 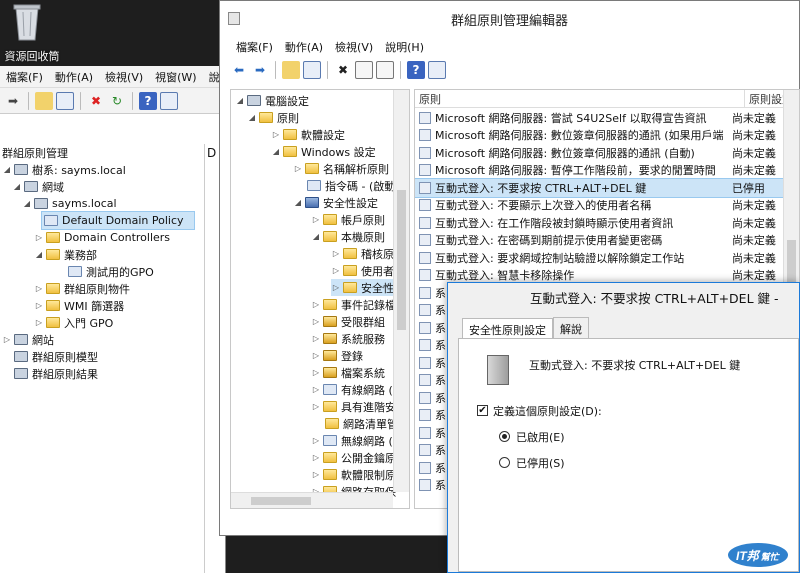 What do you see at coordinates (600, 153) in the screenshot?
I see `table-row: Microsoft 網路伺服器: 數位簽章伺服器的通訊 (自動) 尚未定義` at bounding box center [600, 153].